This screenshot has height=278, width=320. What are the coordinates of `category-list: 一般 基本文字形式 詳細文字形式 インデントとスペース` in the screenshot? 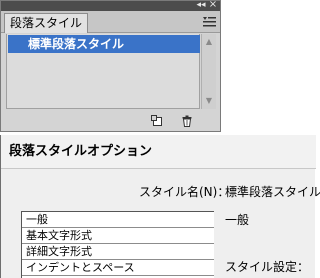 It's located at (117, 244).